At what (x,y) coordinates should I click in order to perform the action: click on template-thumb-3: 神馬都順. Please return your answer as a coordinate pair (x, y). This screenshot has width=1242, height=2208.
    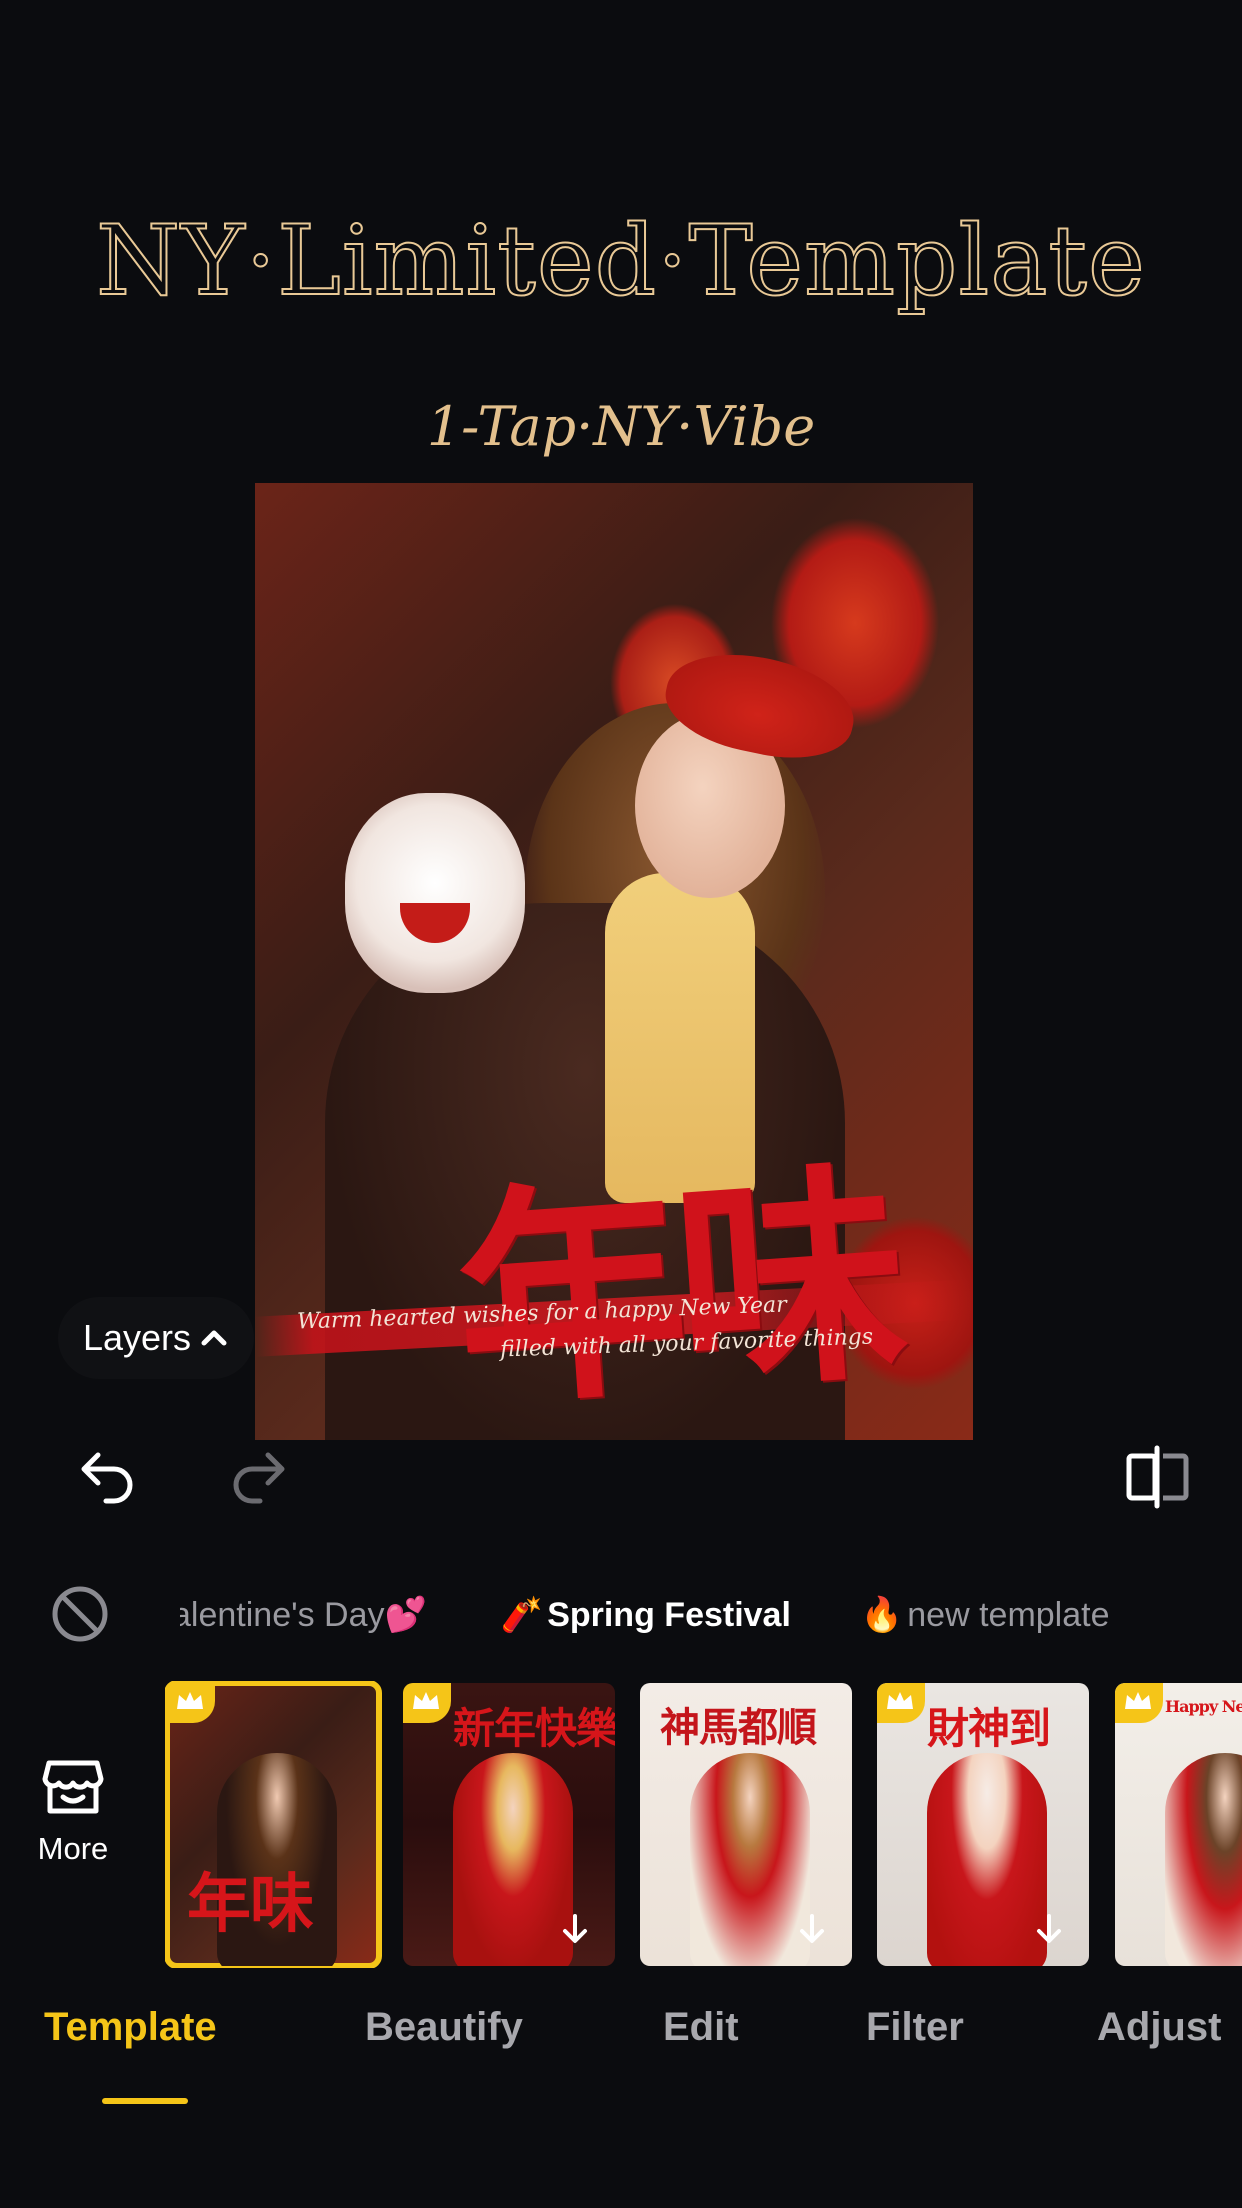
    Looking at the image, I should click on (746, 1824).